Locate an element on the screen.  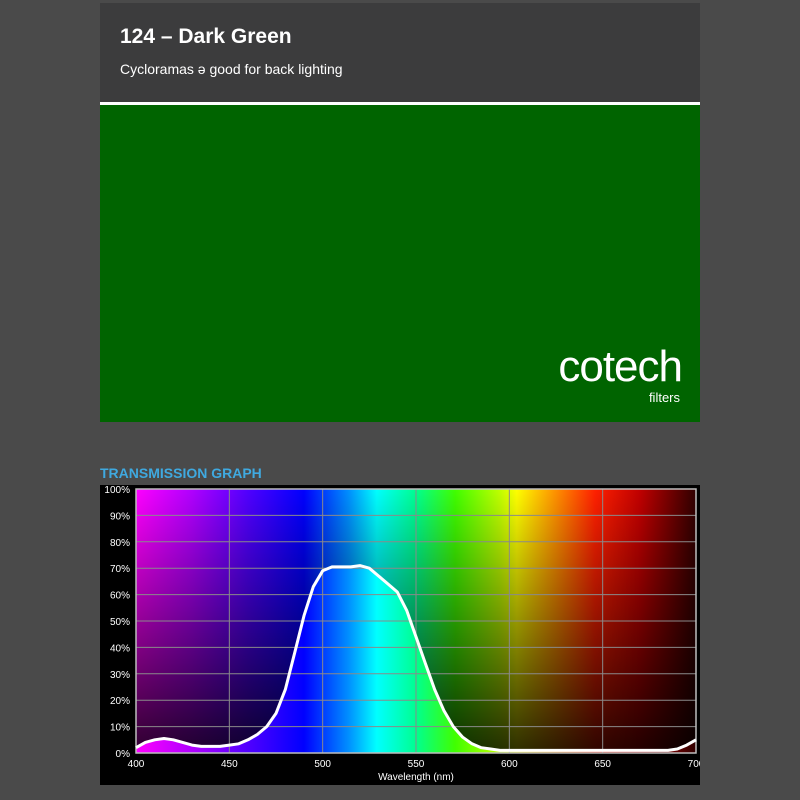
y-tick-label: 40% is located at coordinates (120, 648).